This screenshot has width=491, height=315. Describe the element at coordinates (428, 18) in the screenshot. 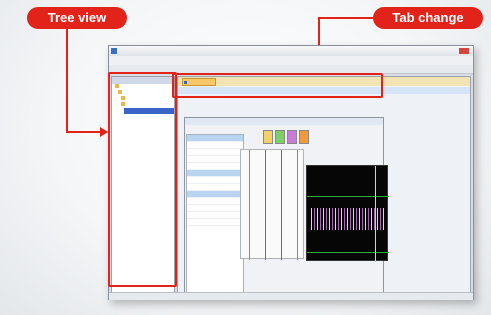

I see `tab-change-callout: Tab change` at that location.